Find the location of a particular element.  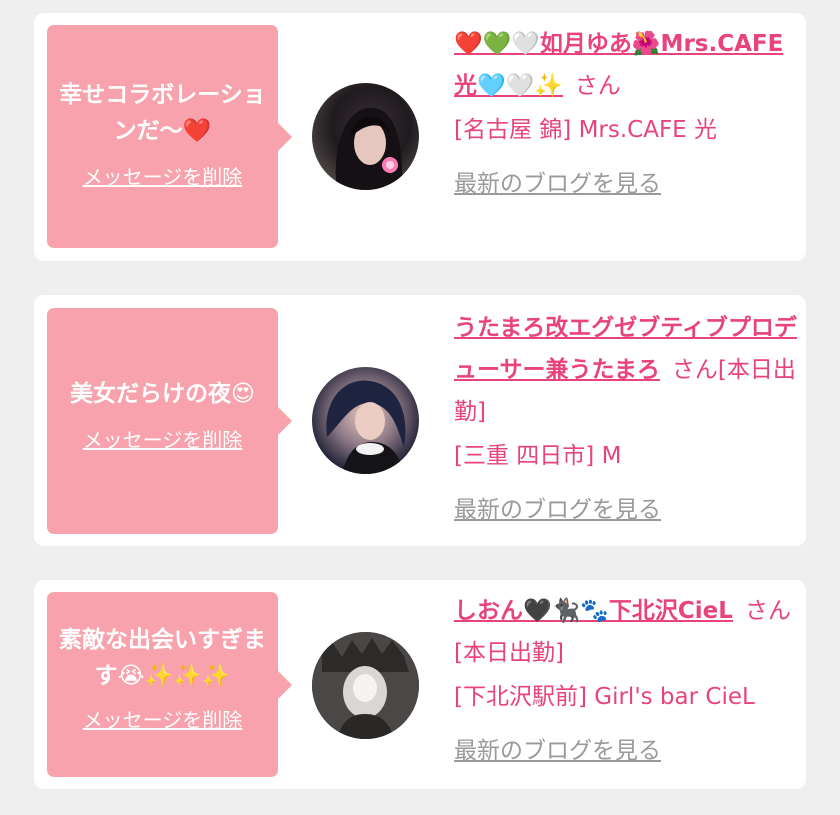

message-text: 幸せコラボレーションだ〜❤️ is located at coordinates (162, 113).